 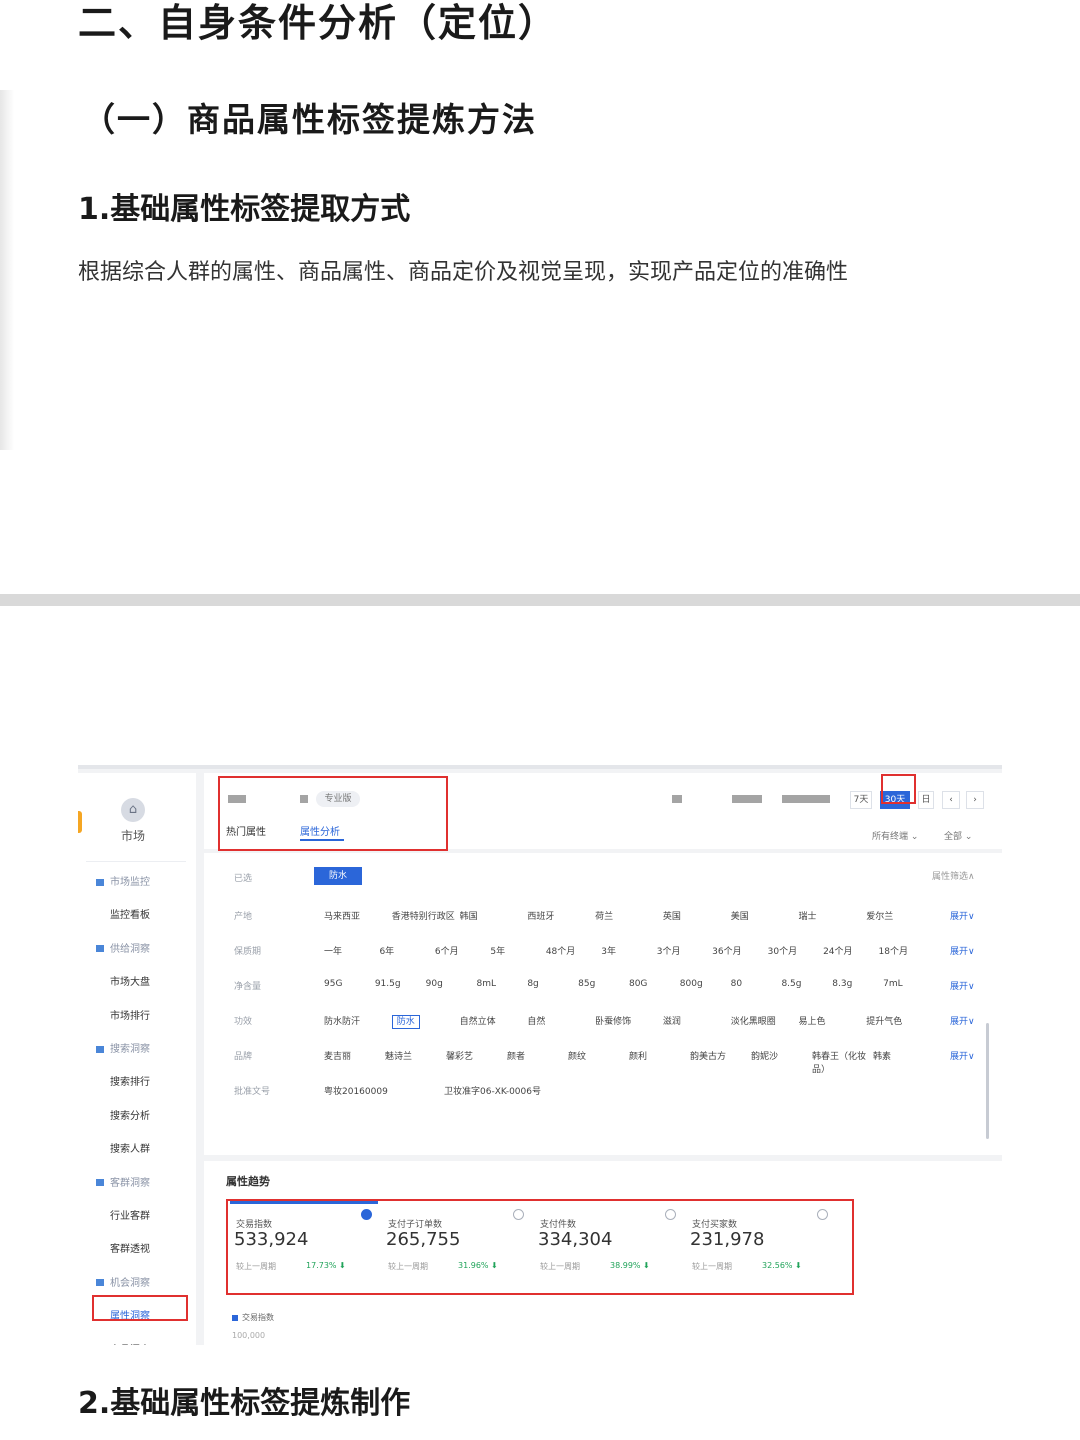 What do you see at coordinates (358, 915) in the screenshot?
I see `filter-value: 马来西亚` at bounding box center [358, 915].